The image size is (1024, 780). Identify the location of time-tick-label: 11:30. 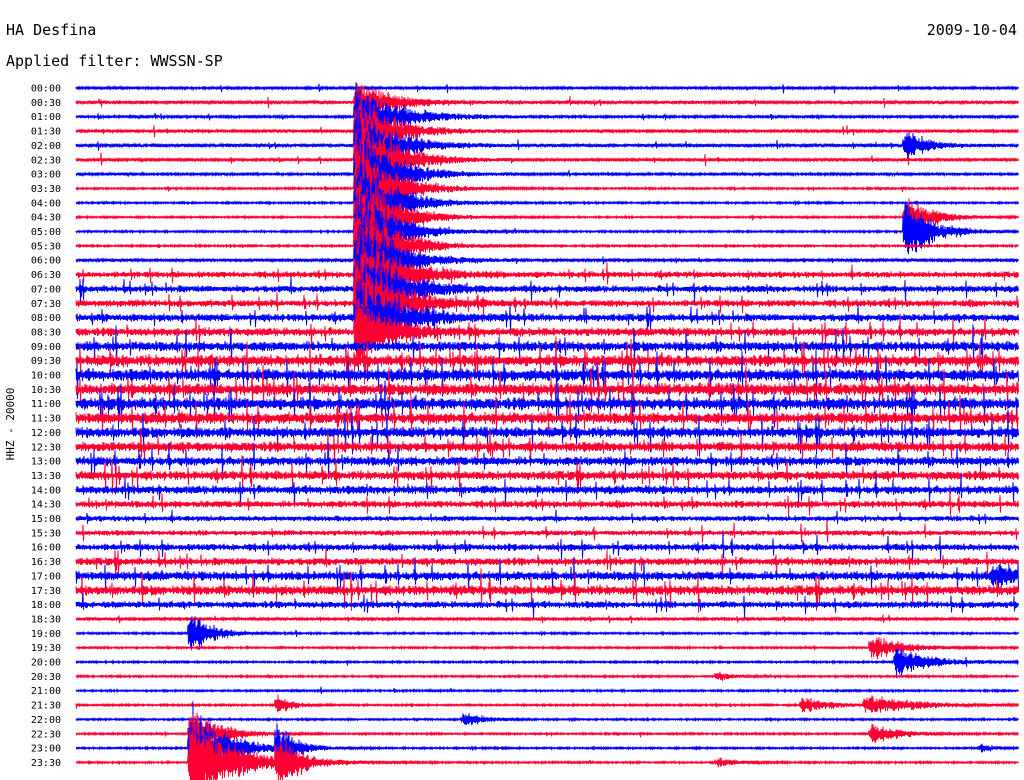
(46, 419).